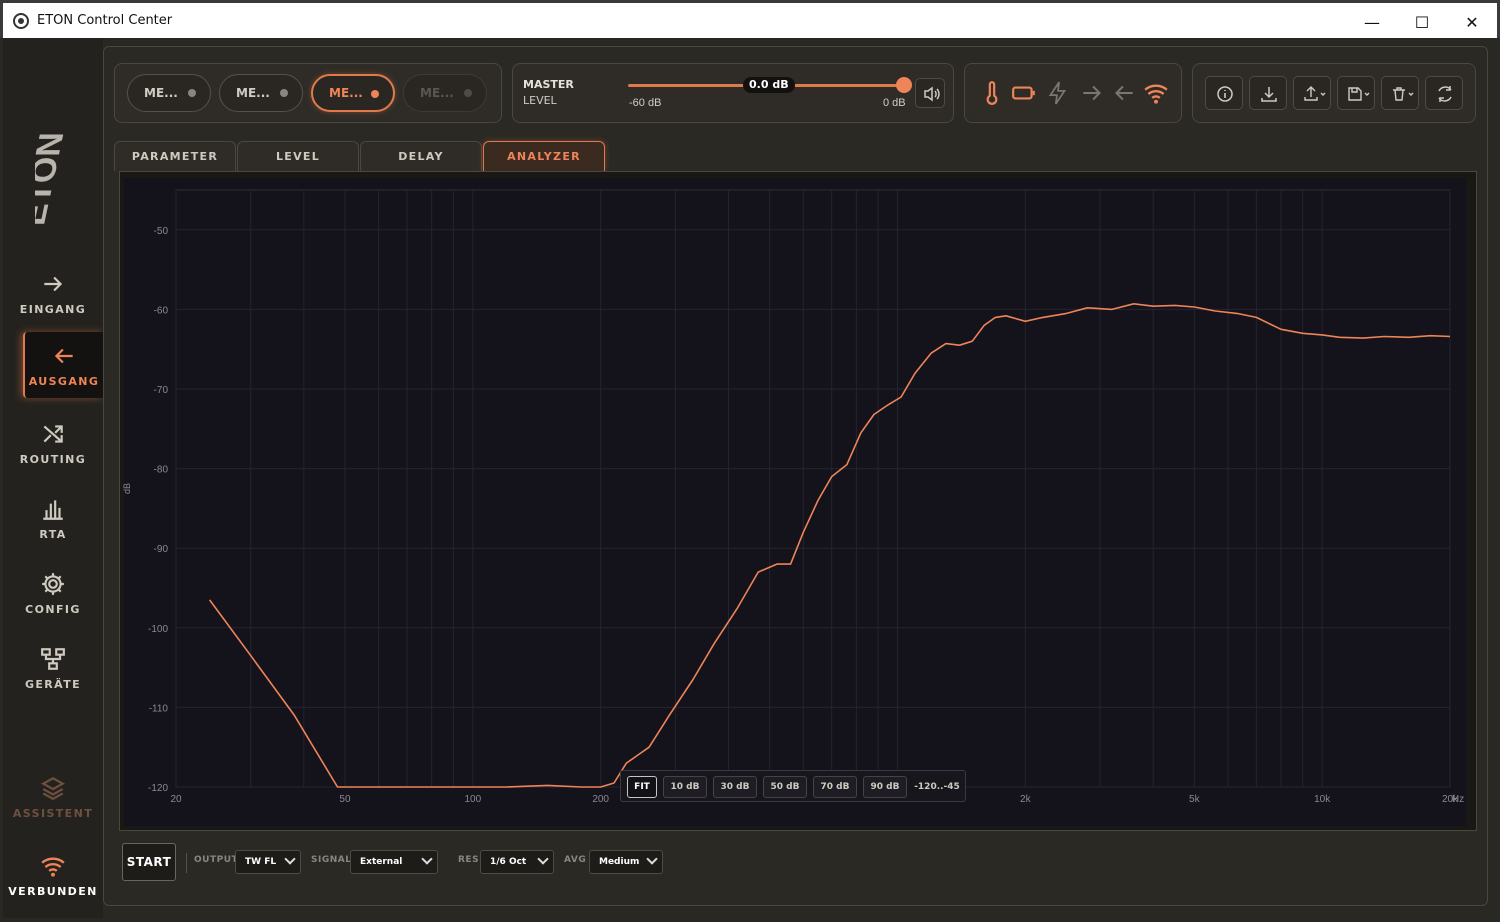 This screenshot has height=922, width=1500. I want to click on sidebar-item-rta: RTA, so click(53, 518).